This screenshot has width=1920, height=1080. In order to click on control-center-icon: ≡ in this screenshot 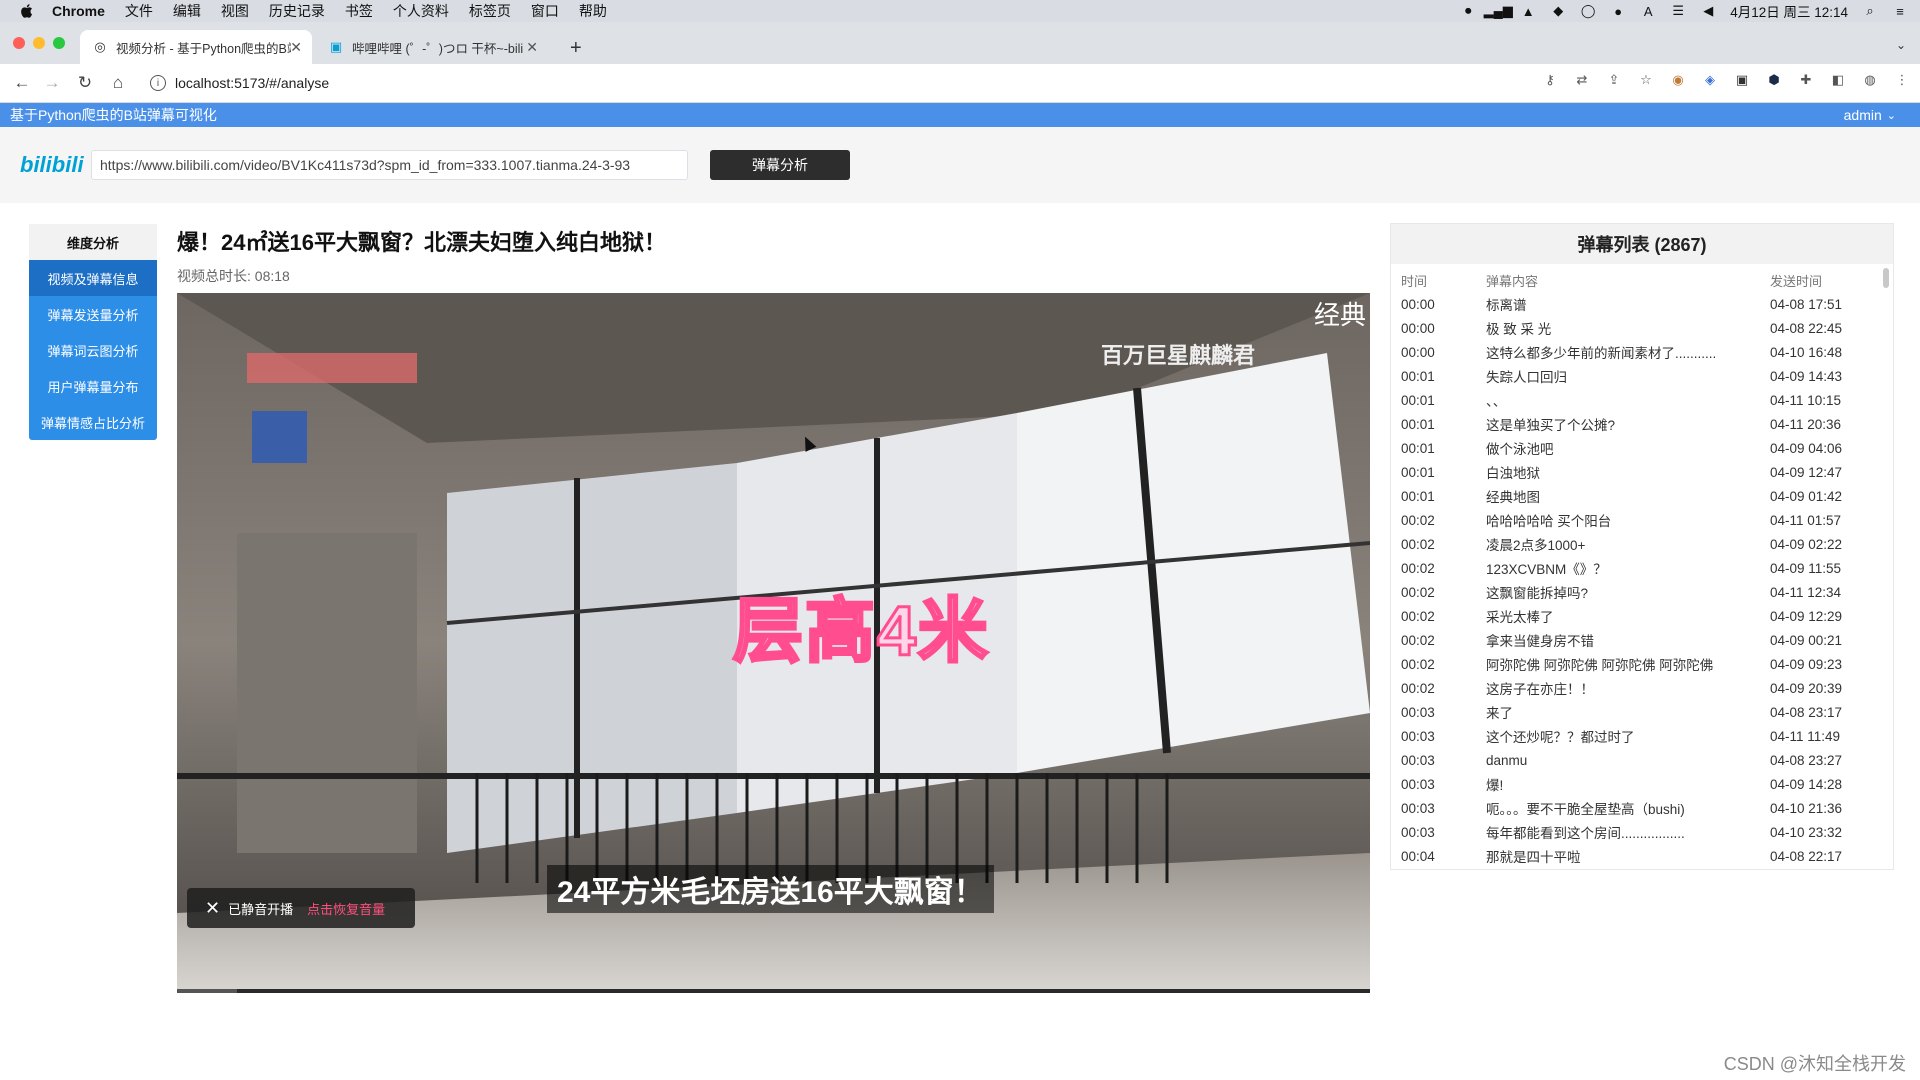, I will do `click(1900, 11)`.